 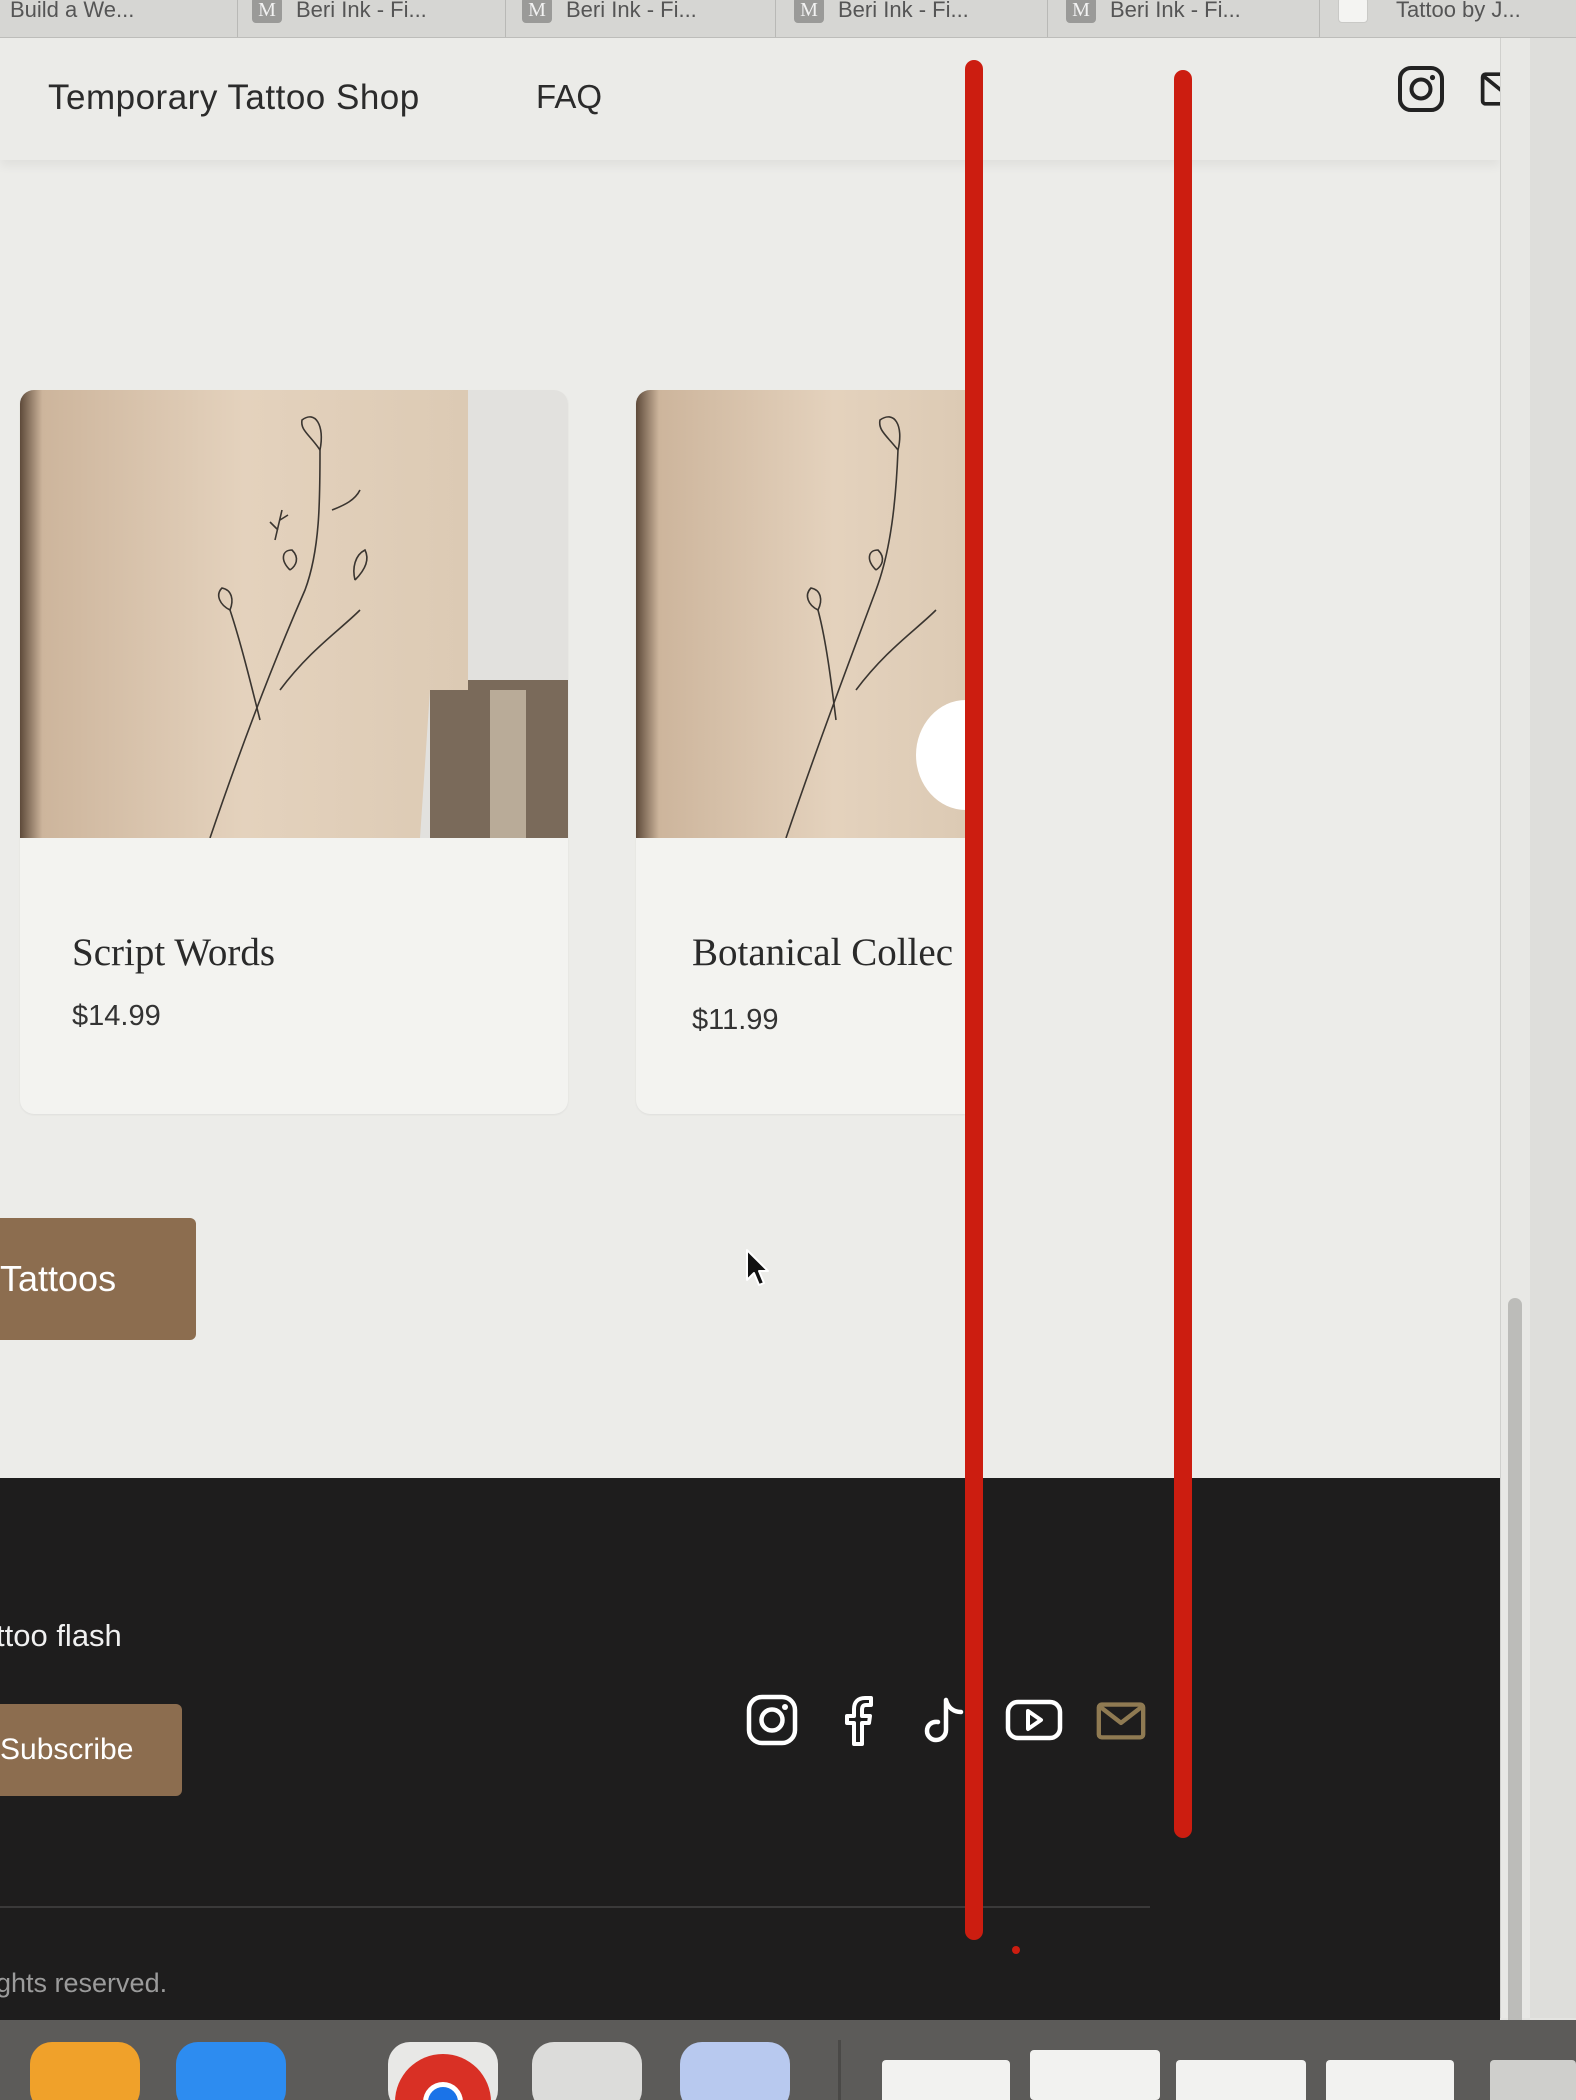 What do you see at coordinates (1515, 1664) in the screenshot?
I see `scrollbar-thumb` at bounding box center [1515, 1664].